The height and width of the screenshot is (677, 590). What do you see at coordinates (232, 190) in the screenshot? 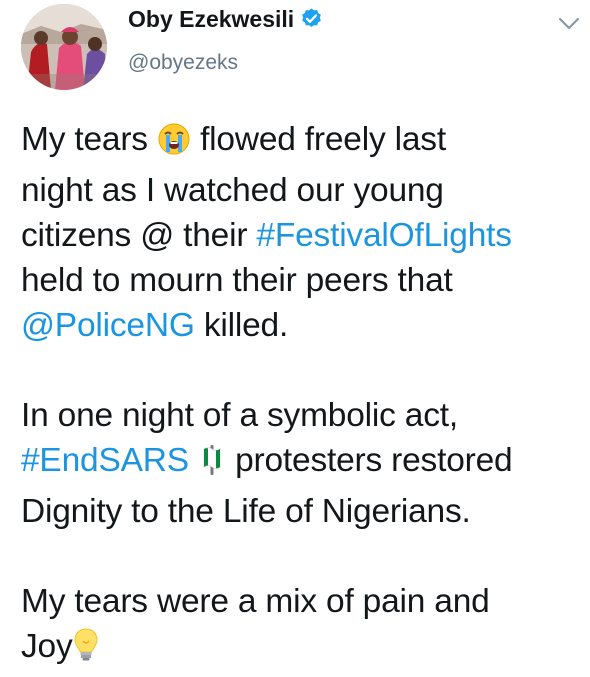
I see `text-line: night as I watched our young` at bounding box center [232, 190].